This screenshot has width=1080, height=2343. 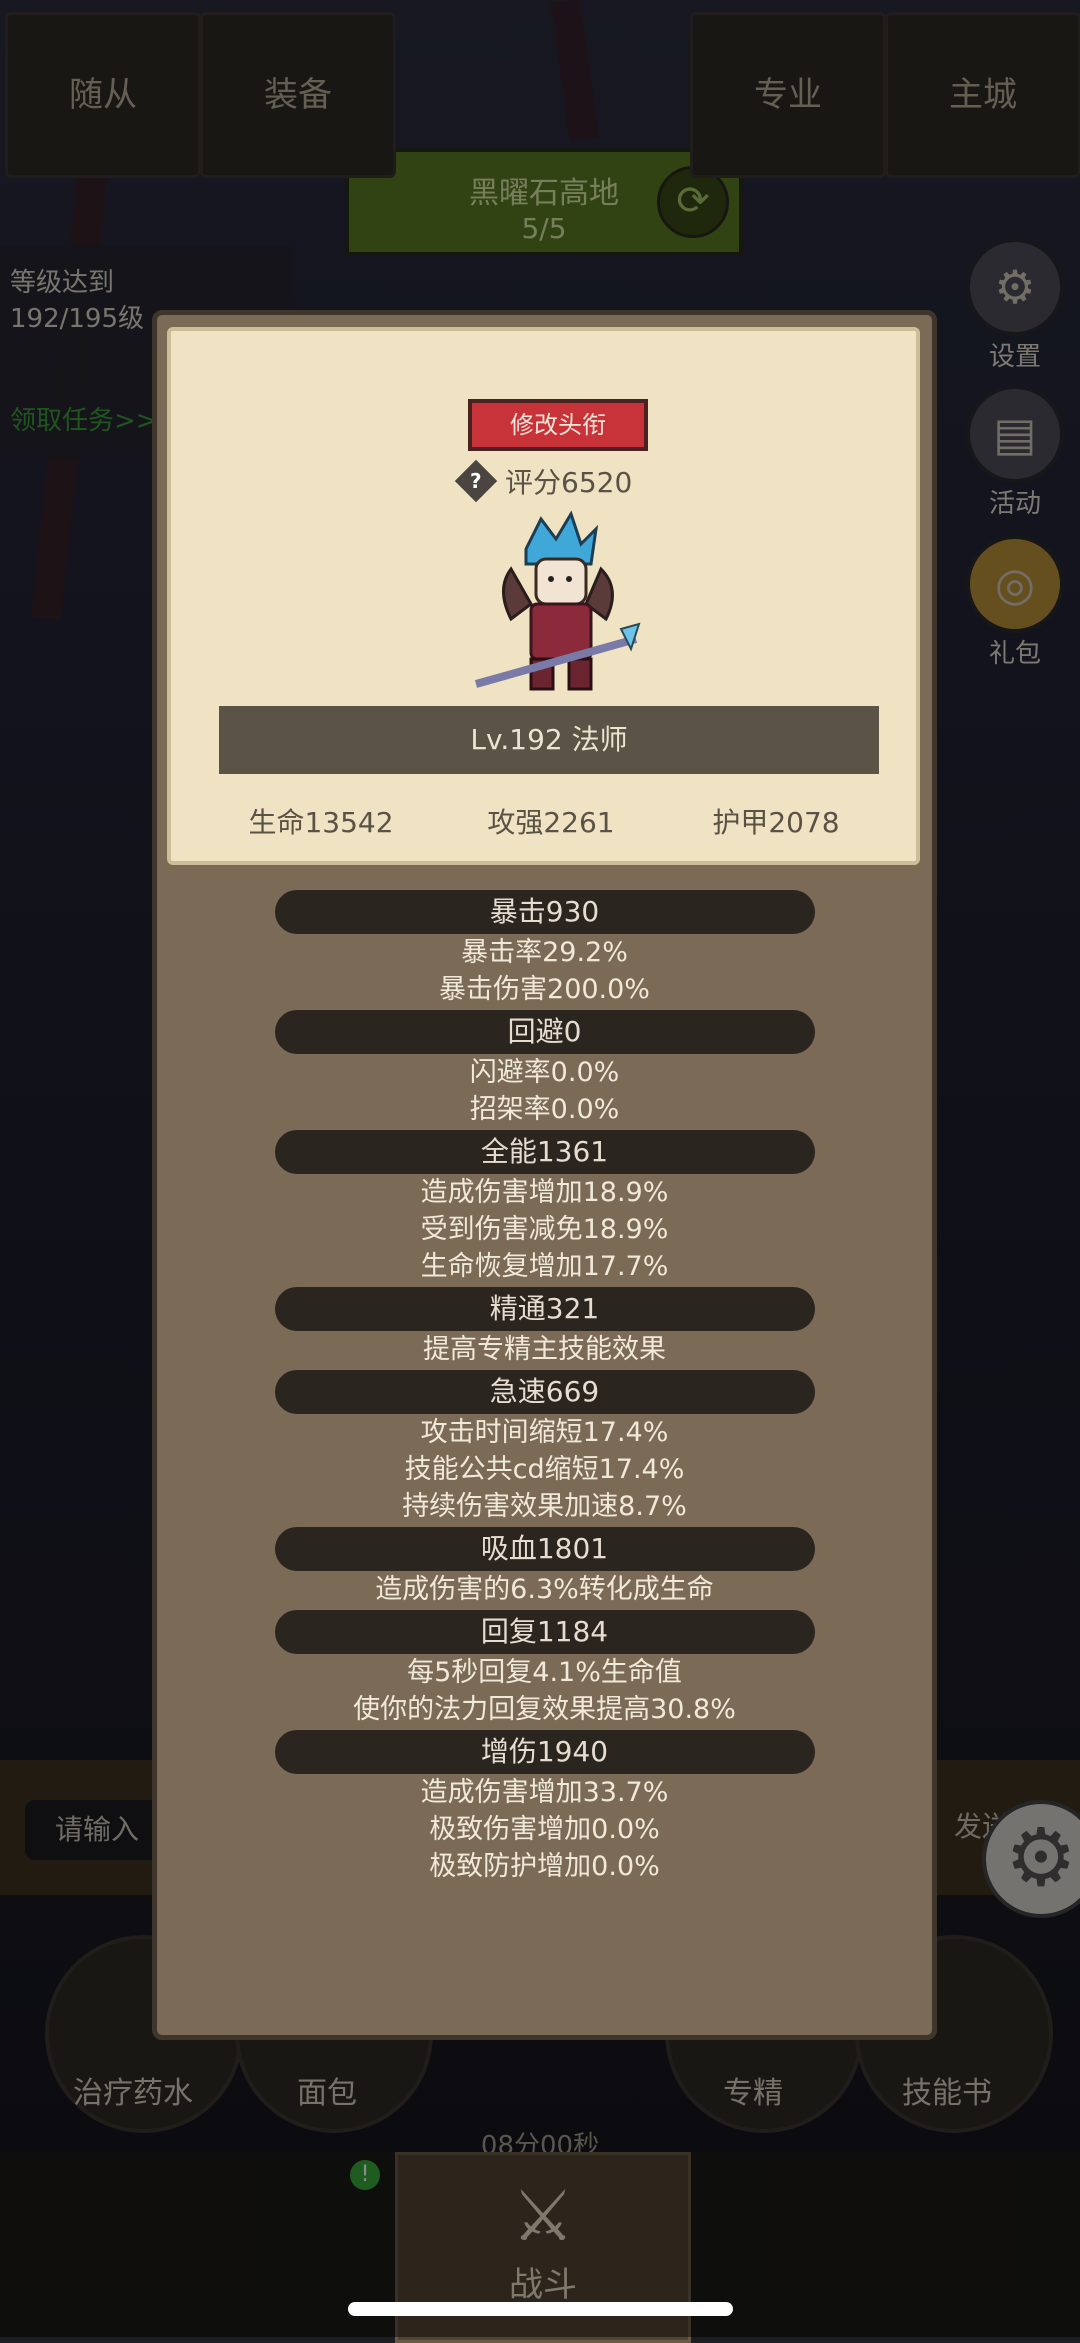 What do you see at coordinates (544, 1432) in the screenshot?
I see `stat-line: 攻击时间缩短17.4%` at bounding box center [544, 1432].